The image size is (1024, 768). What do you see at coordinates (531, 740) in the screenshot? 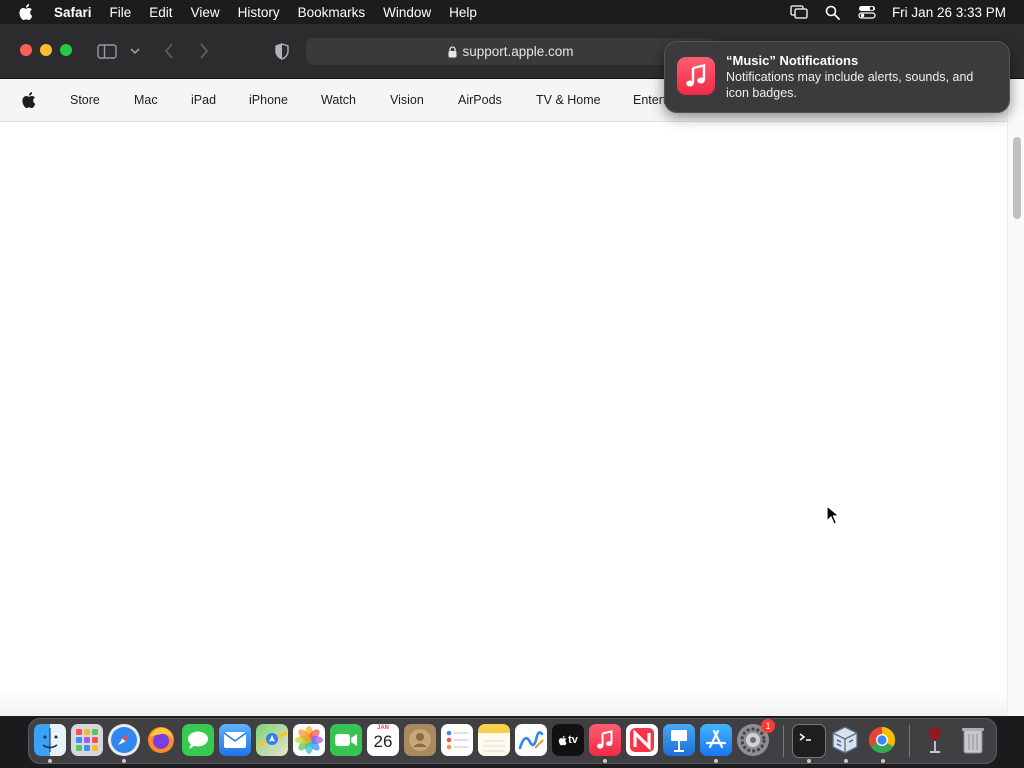
I see `dock-freeform-icon` at bounding box center [531, 740].